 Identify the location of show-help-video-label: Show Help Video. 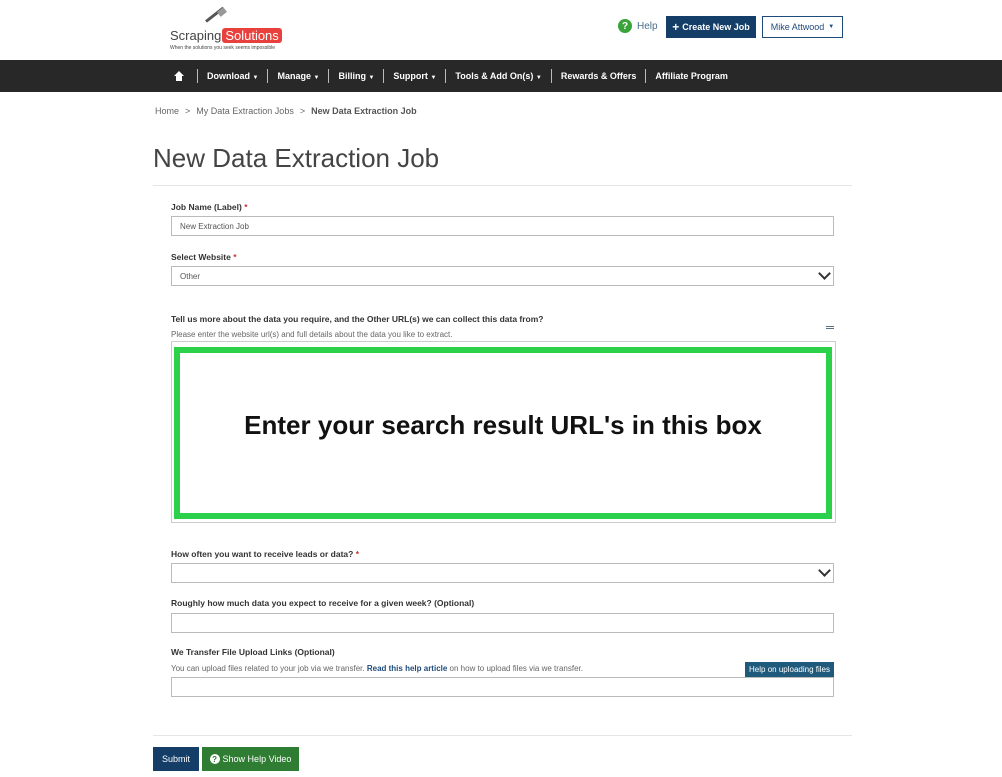
(257, 759).